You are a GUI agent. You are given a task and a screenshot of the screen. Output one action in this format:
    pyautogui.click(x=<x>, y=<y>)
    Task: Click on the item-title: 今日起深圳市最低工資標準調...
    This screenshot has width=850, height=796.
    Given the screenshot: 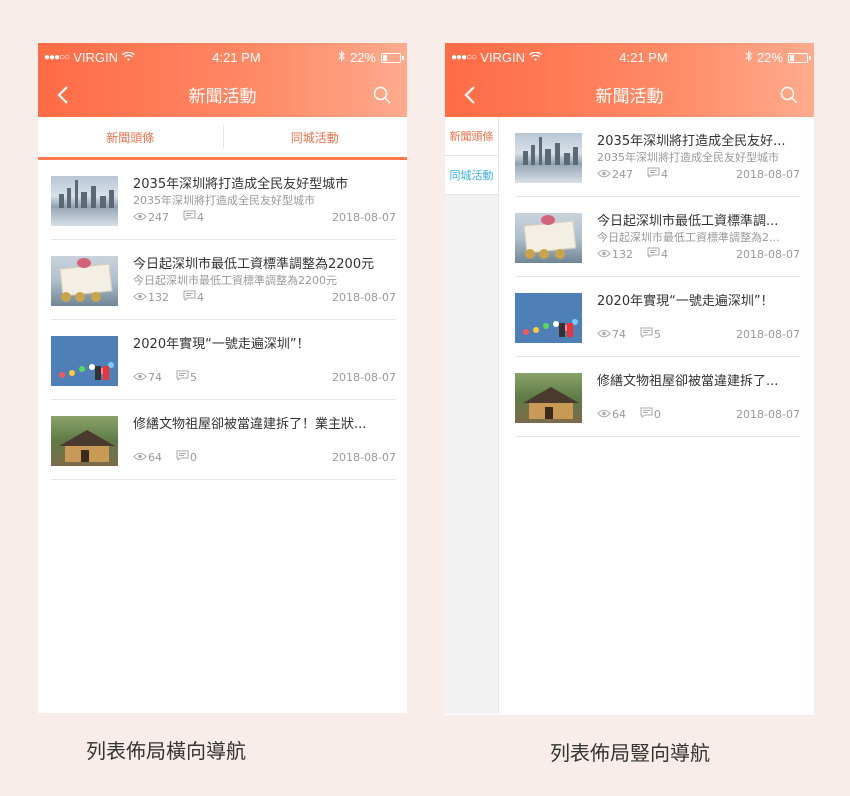 What is the action you would take?
    pyautogui.click(x=688, y=221)
    